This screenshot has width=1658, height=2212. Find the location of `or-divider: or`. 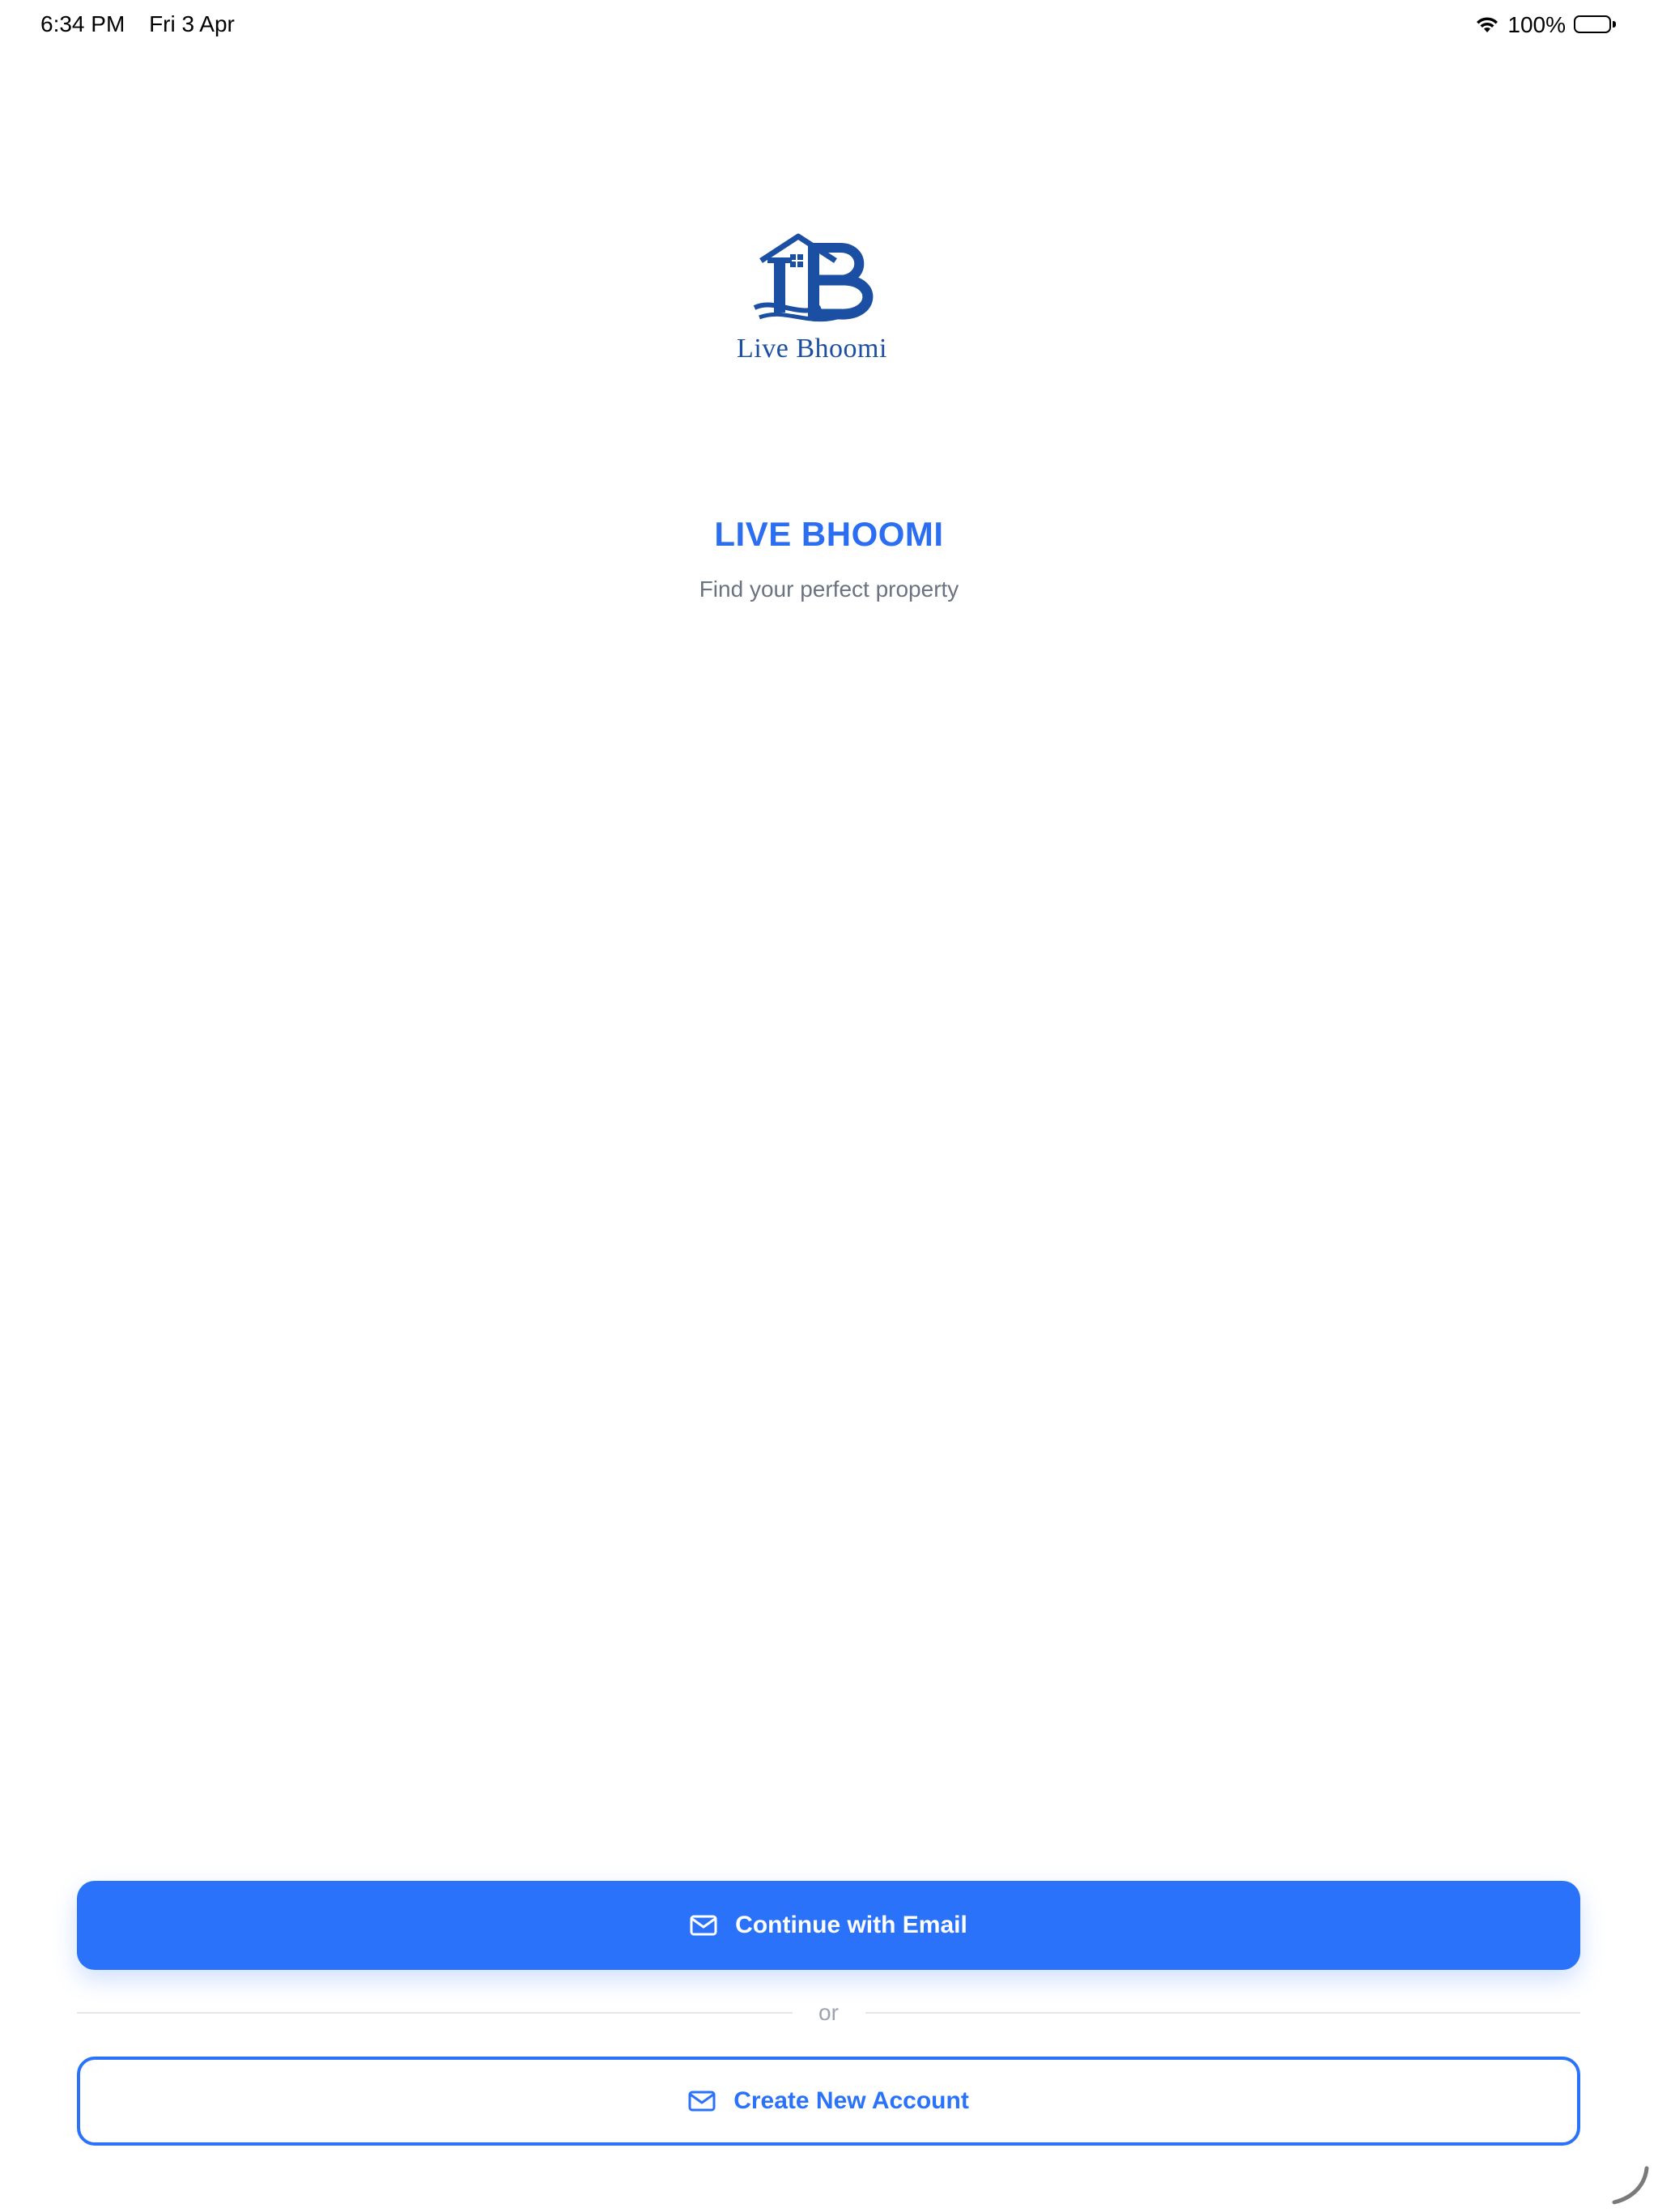

or-divider: or is located at coordinates (828, 2013).